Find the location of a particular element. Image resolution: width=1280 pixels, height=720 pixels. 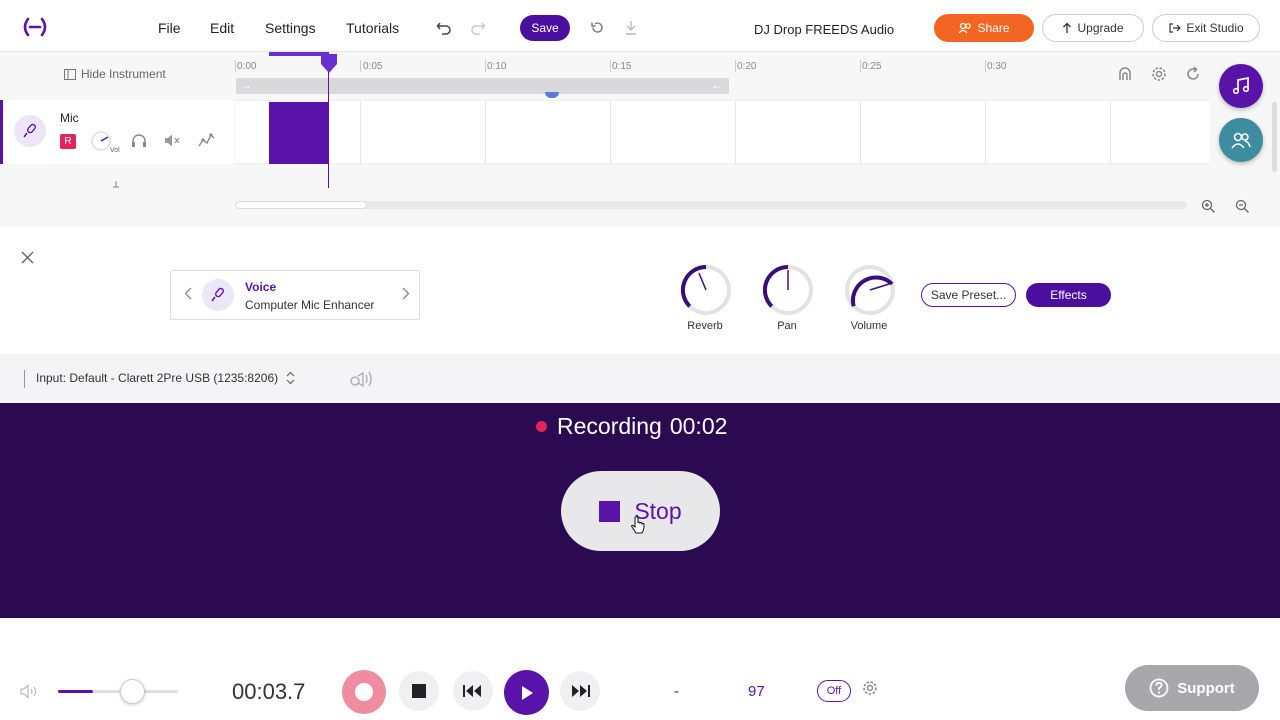

metronome-toggle: Off is located at coordinates (834, 691).